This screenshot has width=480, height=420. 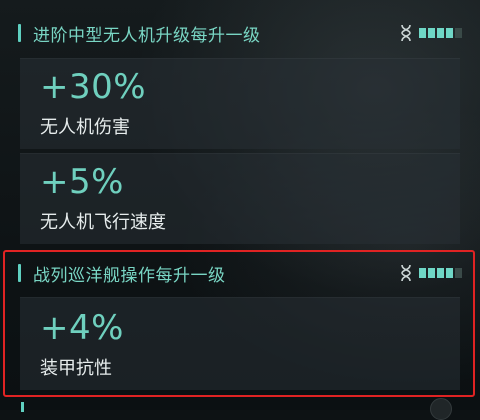 What do you see at coordinates (22, 407) in the screenshot?
I see `next-section-accent-bar` at bounding box center [22, 407].